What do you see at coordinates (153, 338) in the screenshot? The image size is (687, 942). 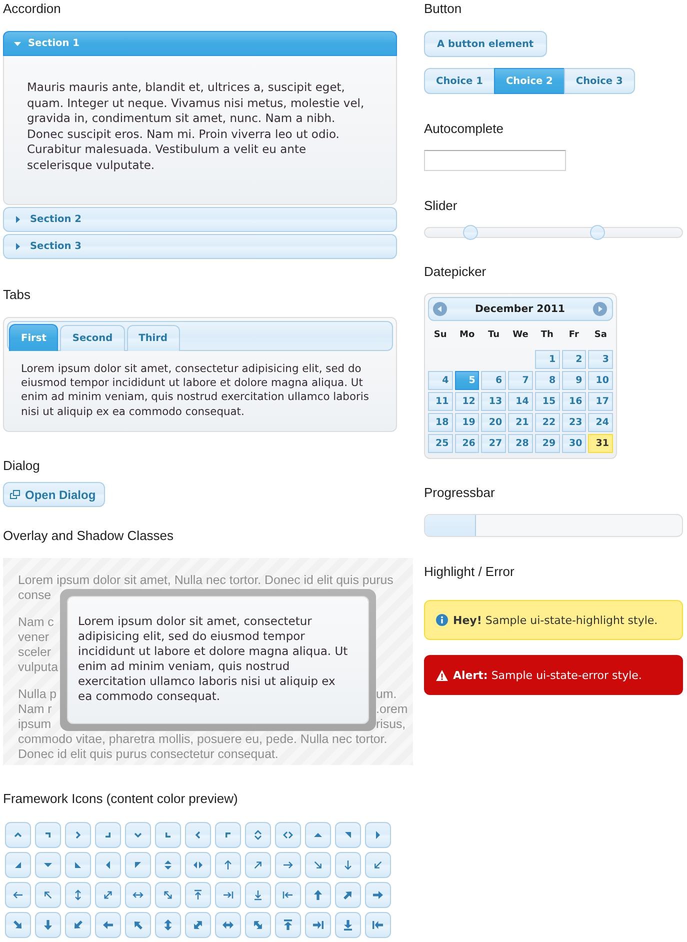 I see `tab: Third` at bounding box center [153, 338].